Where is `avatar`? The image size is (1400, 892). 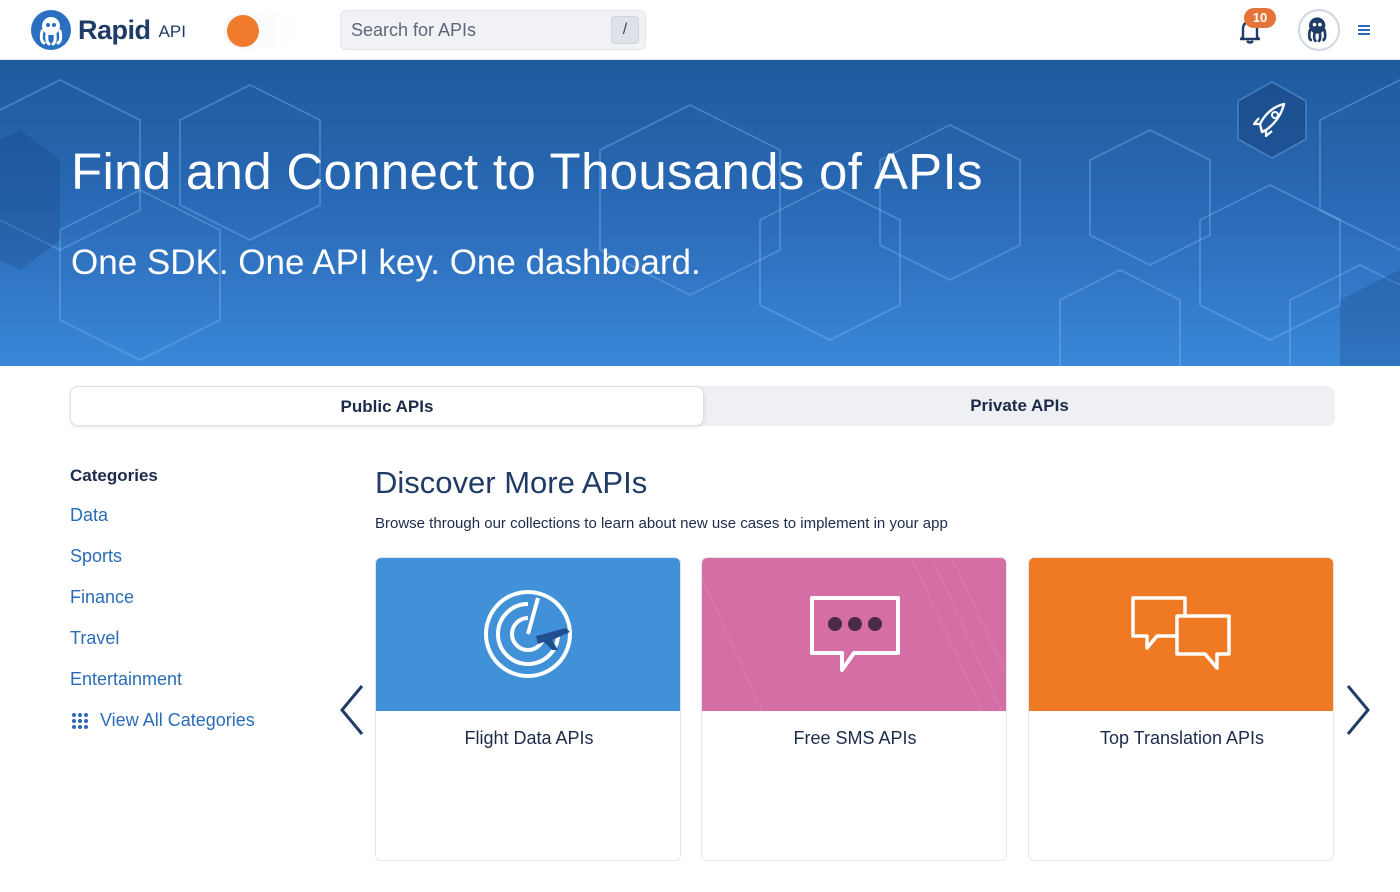 avatar is located at coordinates (1319, 30).